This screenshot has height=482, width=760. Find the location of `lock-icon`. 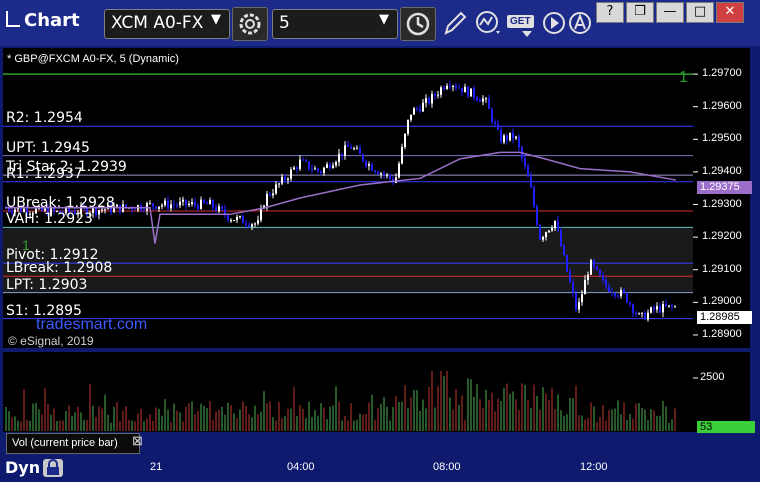

lock-icon is located at coordinates (53, 467).